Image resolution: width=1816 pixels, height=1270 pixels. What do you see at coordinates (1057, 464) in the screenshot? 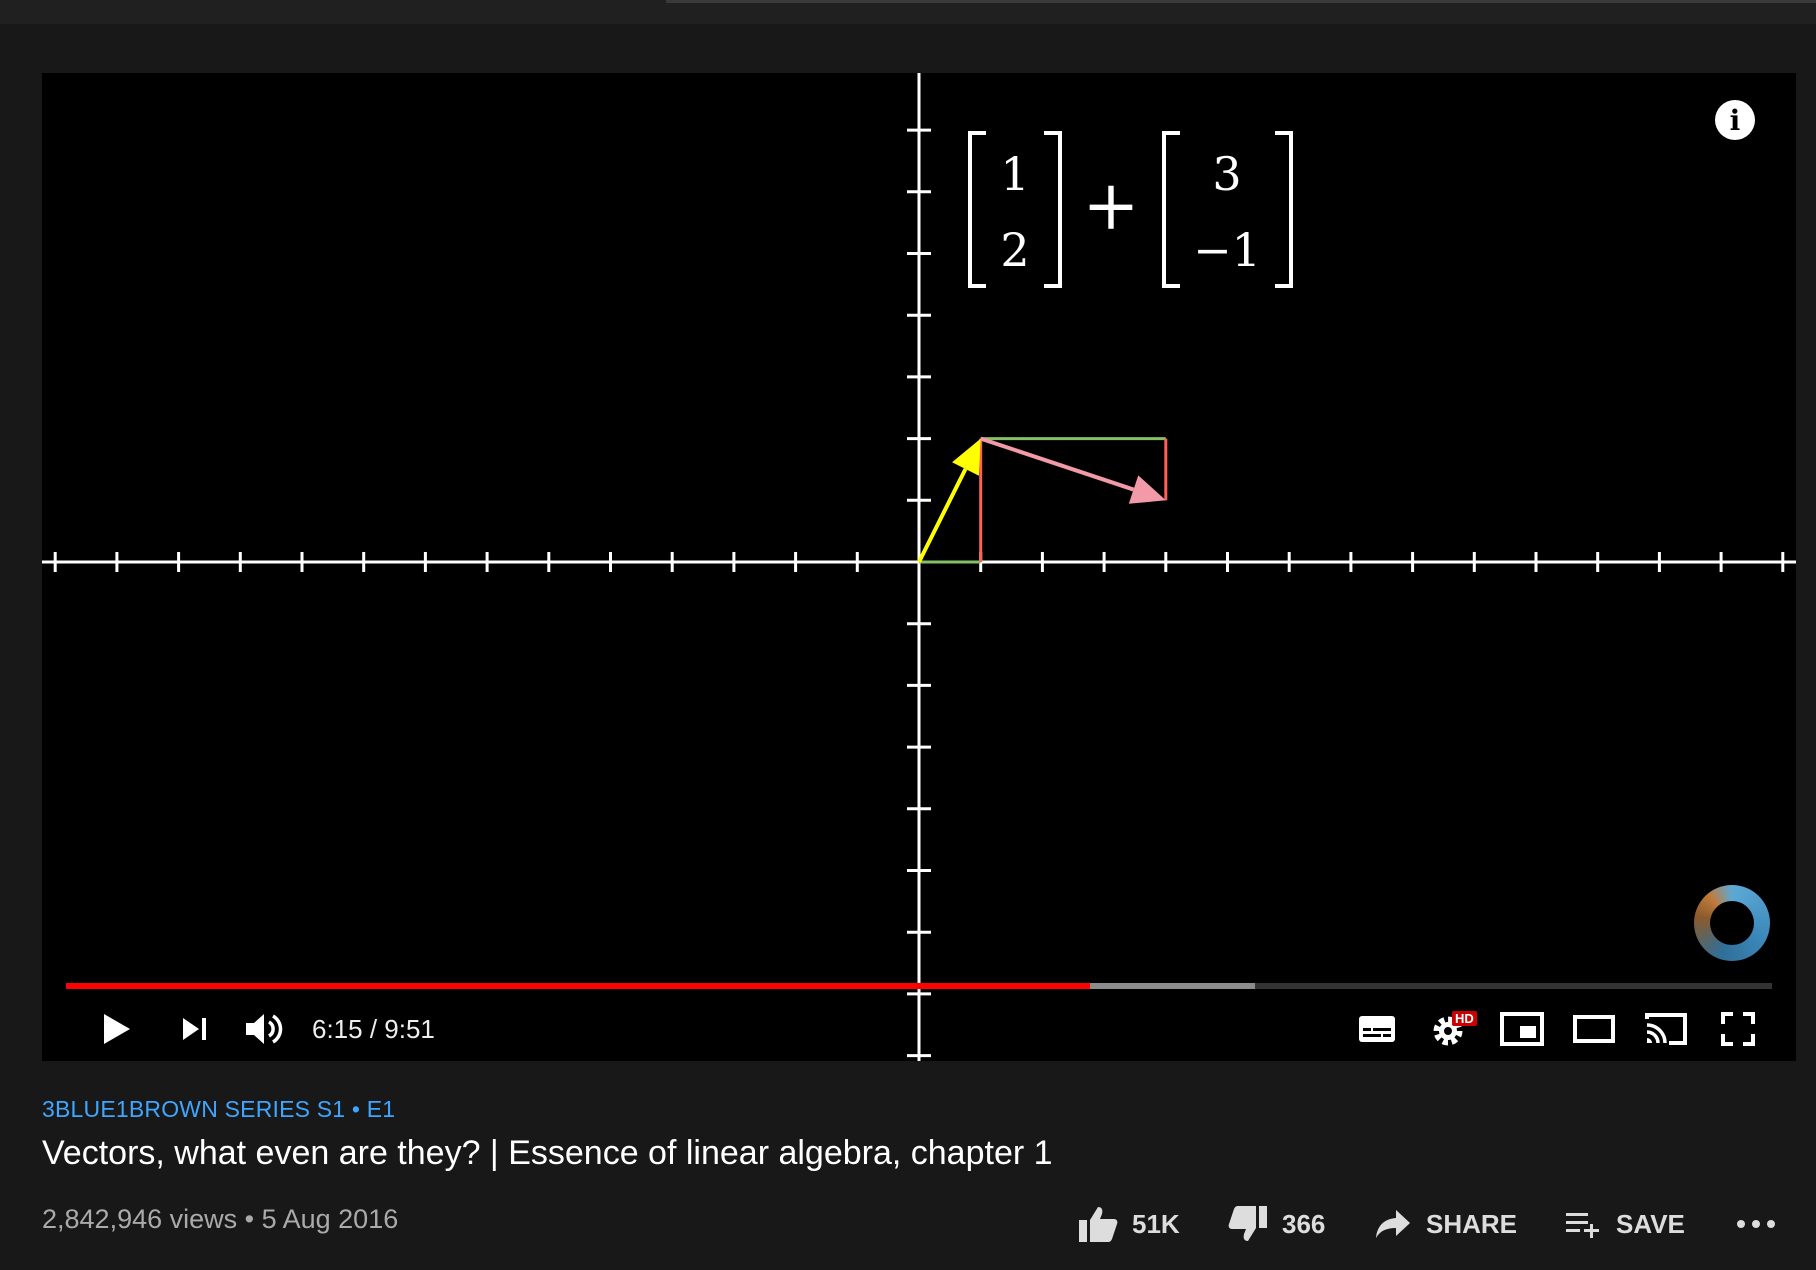
I see `vector-b-shaft` at bounding box center [1057, 464].